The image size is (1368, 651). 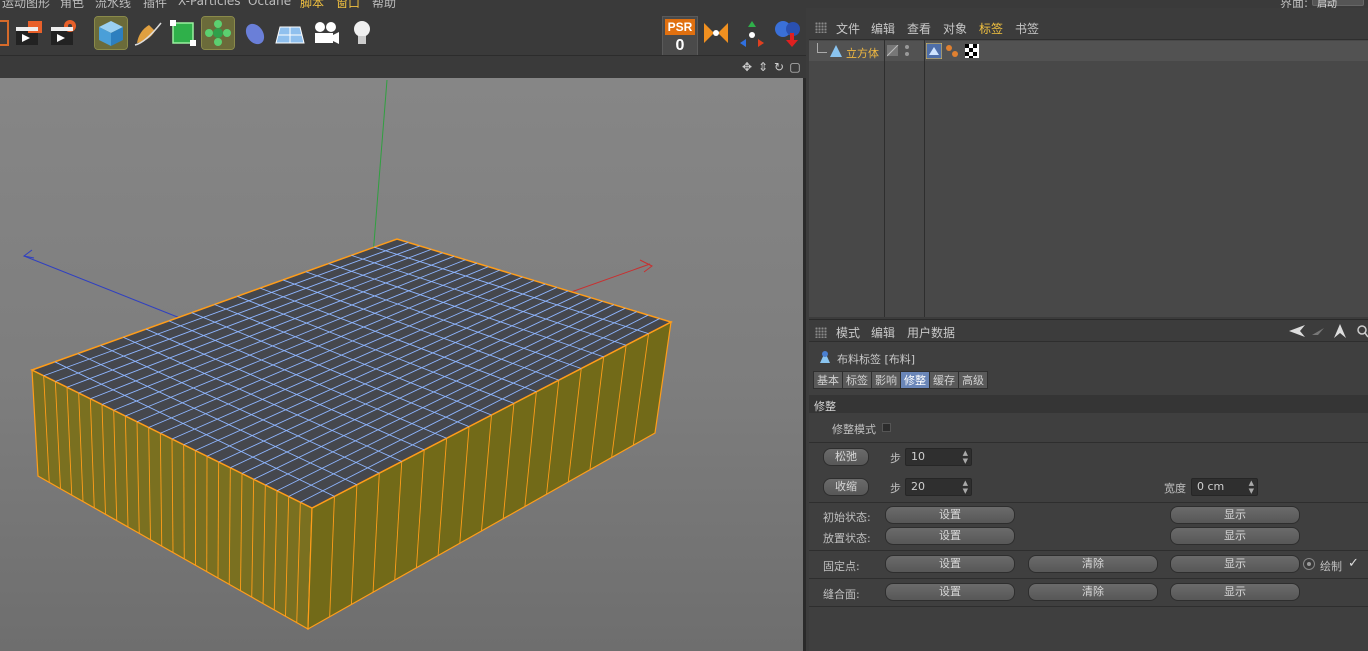 I want to click on flags-column, so click(x=905, y=178).